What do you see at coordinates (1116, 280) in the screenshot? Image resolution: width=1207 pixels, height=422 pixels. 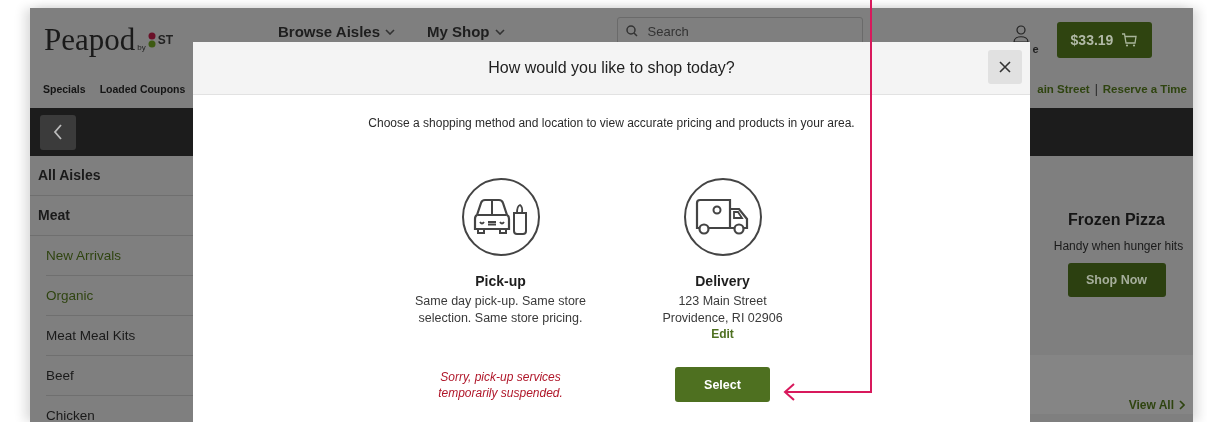 I see `shop-now-button: Shop Now` at bounding box center [1116, 280].